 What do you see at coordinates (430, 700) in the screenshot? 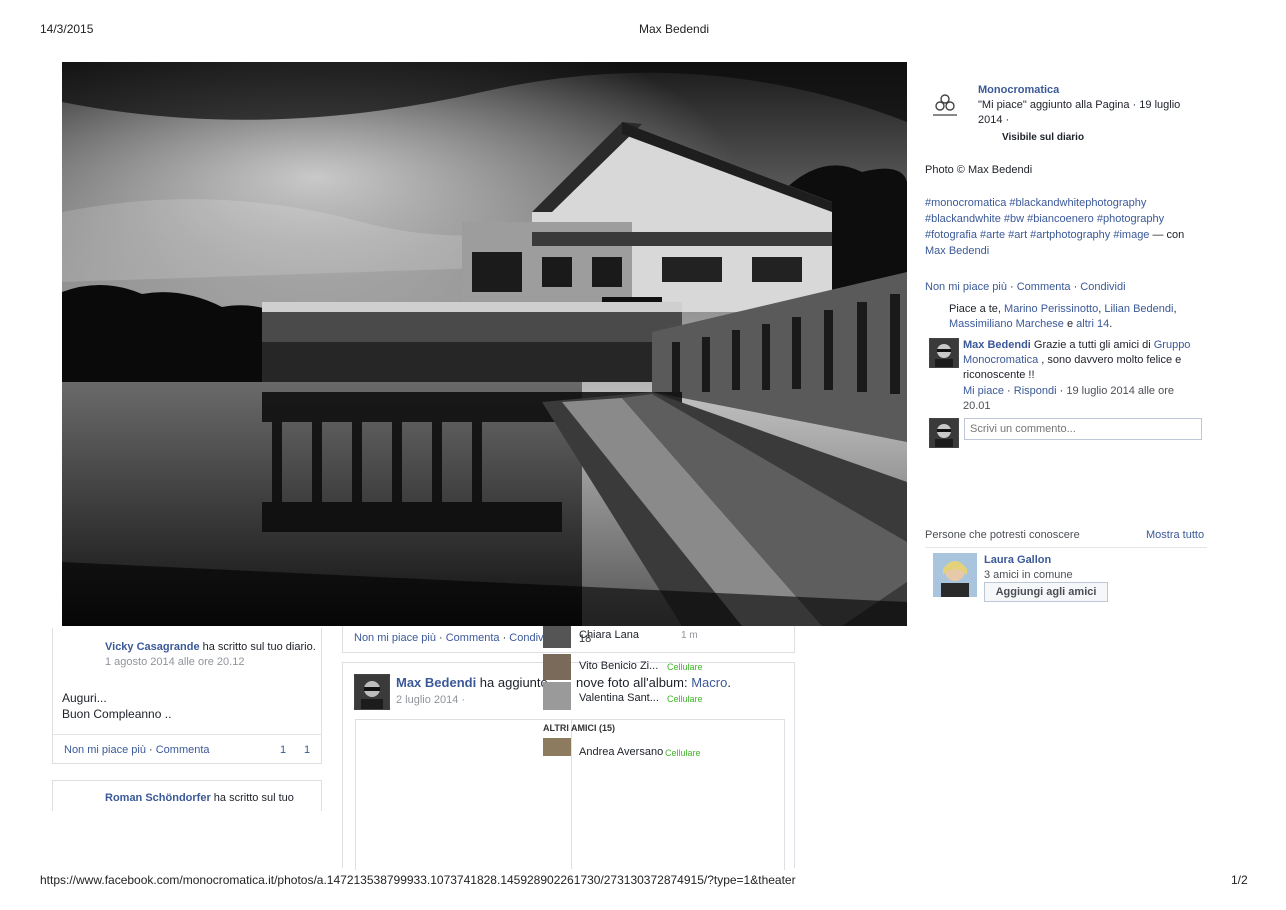
I see `post-timestamp: 2 luglio 2014 ·` at bounding box center [430, 700].